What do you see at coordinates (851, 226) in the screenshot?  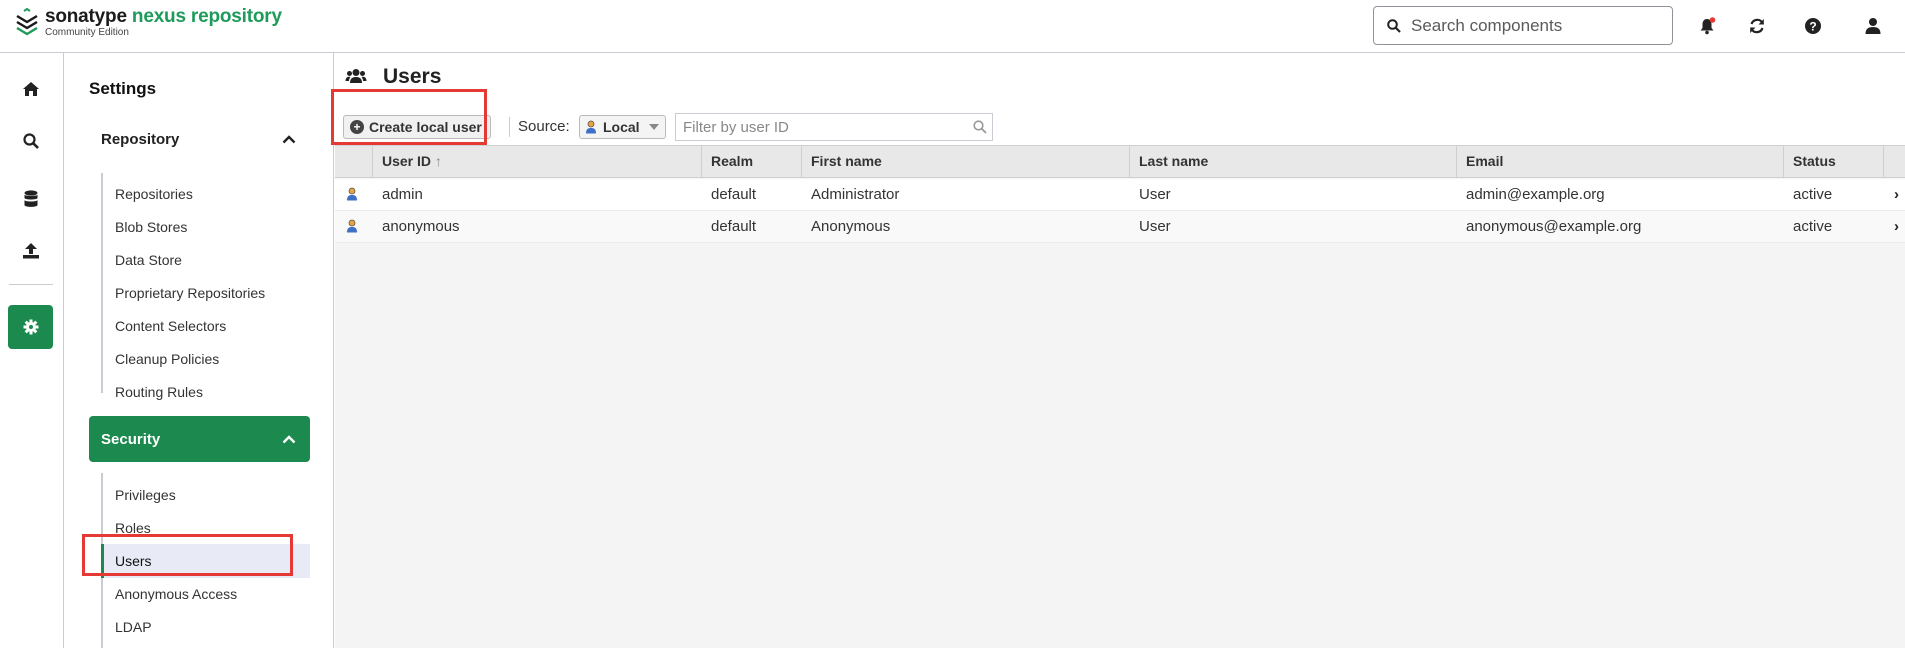 I see `cell-first-name: Anonymous` at bounding box center [851, 226].